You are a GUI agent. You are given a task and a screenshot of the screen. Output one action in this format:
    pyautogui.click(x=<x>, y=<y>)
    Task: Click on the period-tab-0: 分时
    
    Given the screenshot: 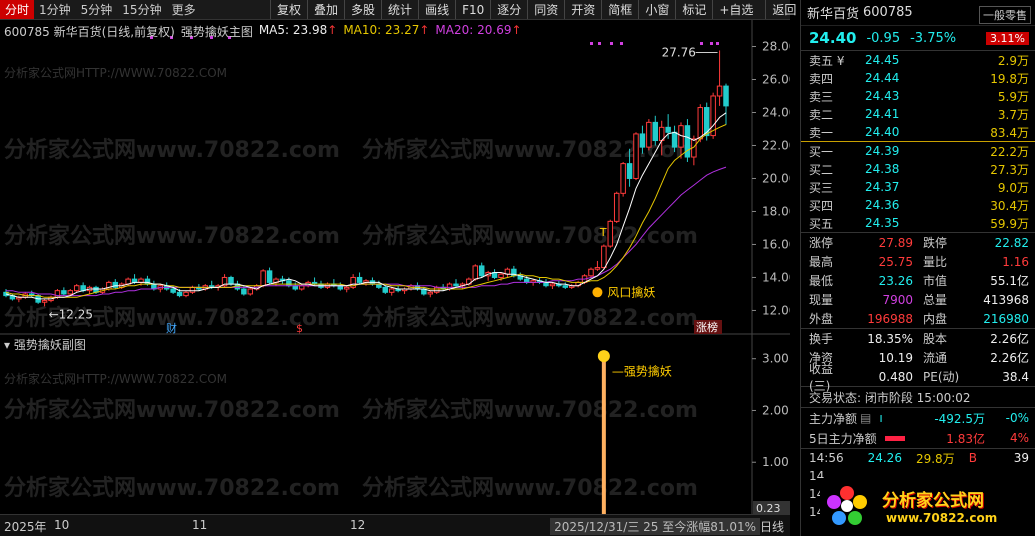 What is the action you would take?
    pyautogui.click(x=17, y=9)
    